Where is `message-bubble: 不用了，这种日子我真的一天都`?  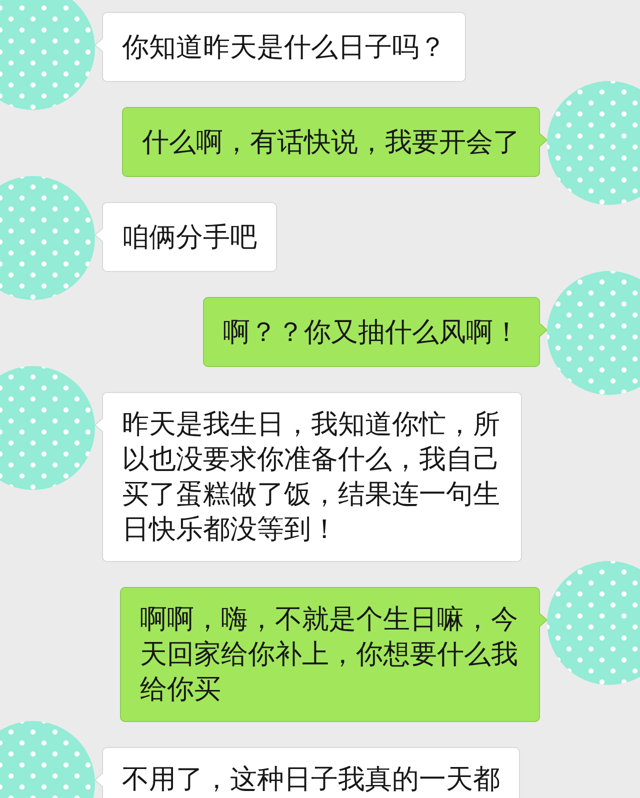 message-bubble: 不用了，这种日子我真的一天都 is located at coordinates (311, 772).